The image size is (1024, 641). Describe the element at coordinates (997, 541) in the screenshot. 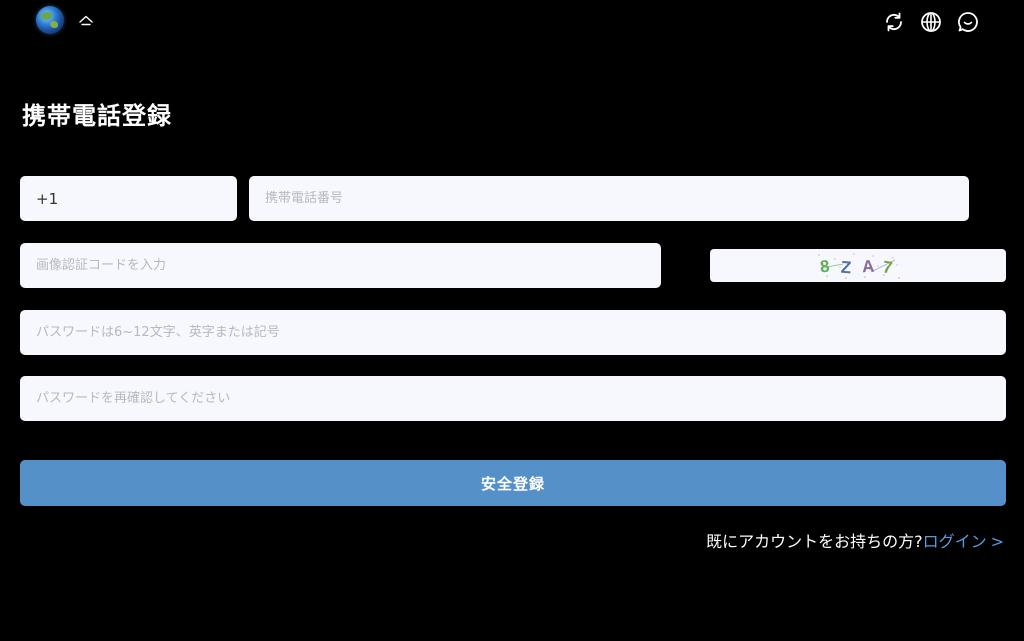

I see `login-arrow: >` at that location.